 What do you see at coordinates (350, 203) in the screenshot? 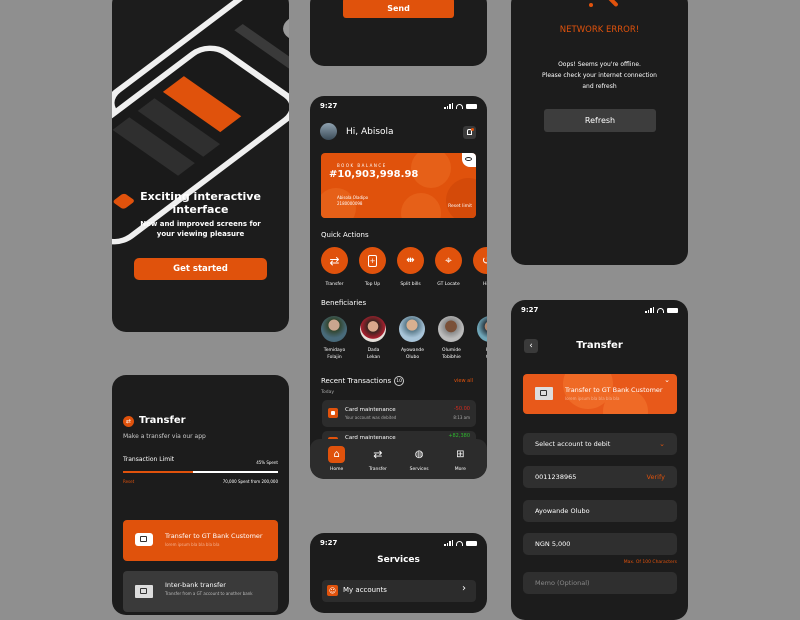
I see `account-number: 2180000098` at bounding box center [350, 203].